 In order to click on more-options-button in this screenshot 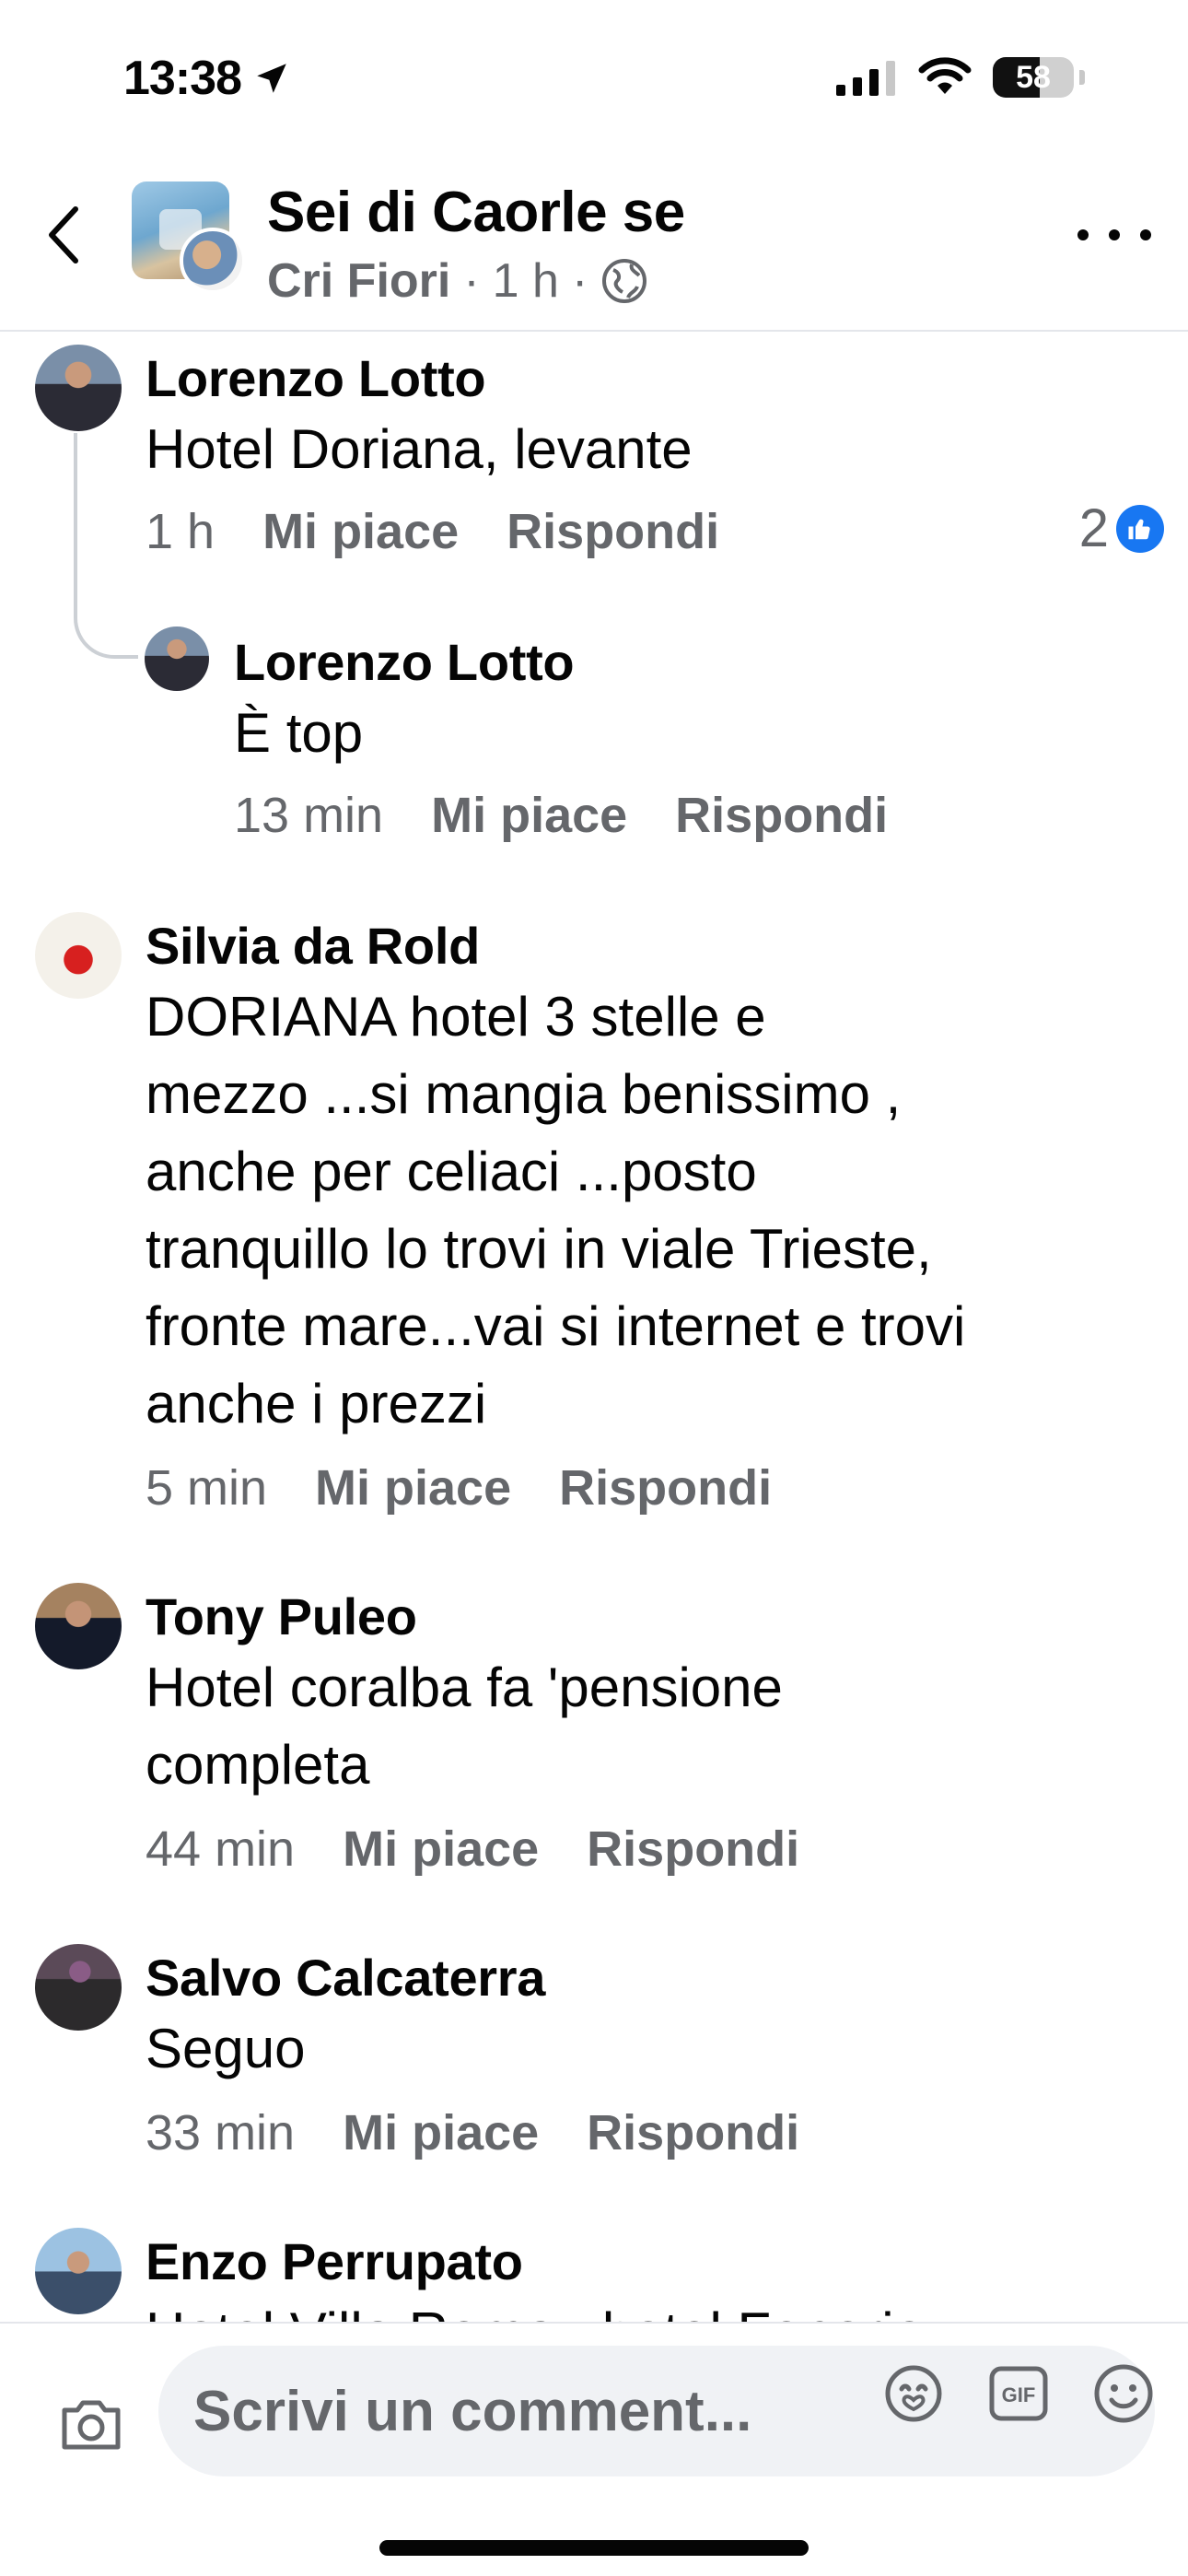, I will do `click(1114, 235)`.